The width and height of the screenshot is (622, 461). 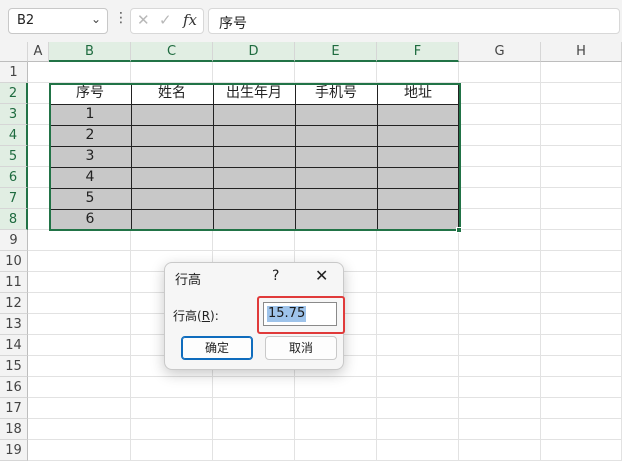 I want to click on table-header-cell: 手机号, so click(x=336, y=93).